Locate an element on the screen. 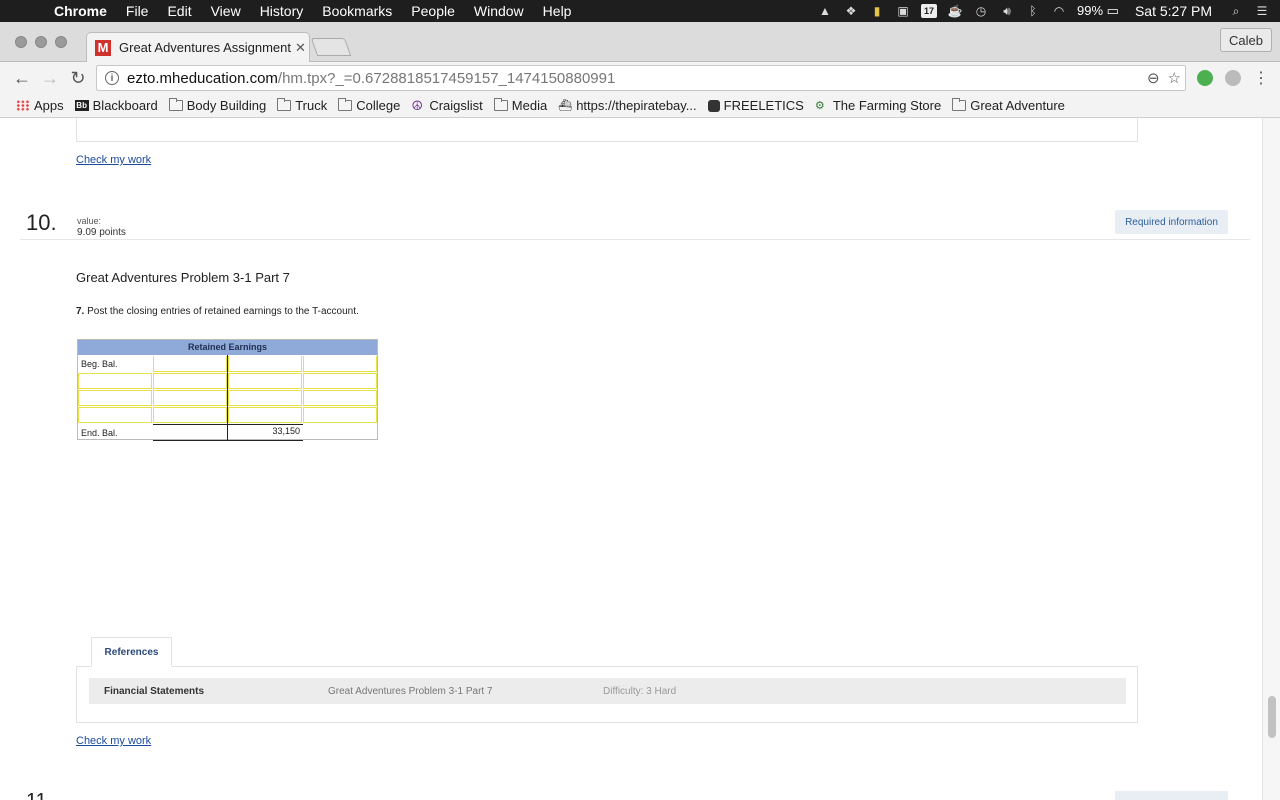 This screenshot has width=1280, height=800. close-tab-icon: ✕ is located at coordinates (300, 48).